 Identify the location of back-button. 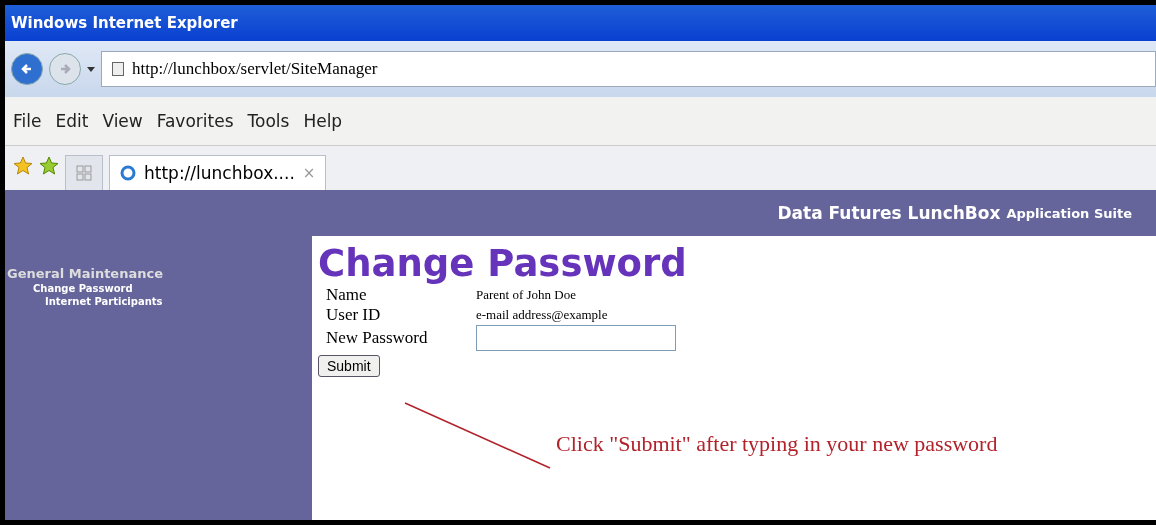
(27, 69).